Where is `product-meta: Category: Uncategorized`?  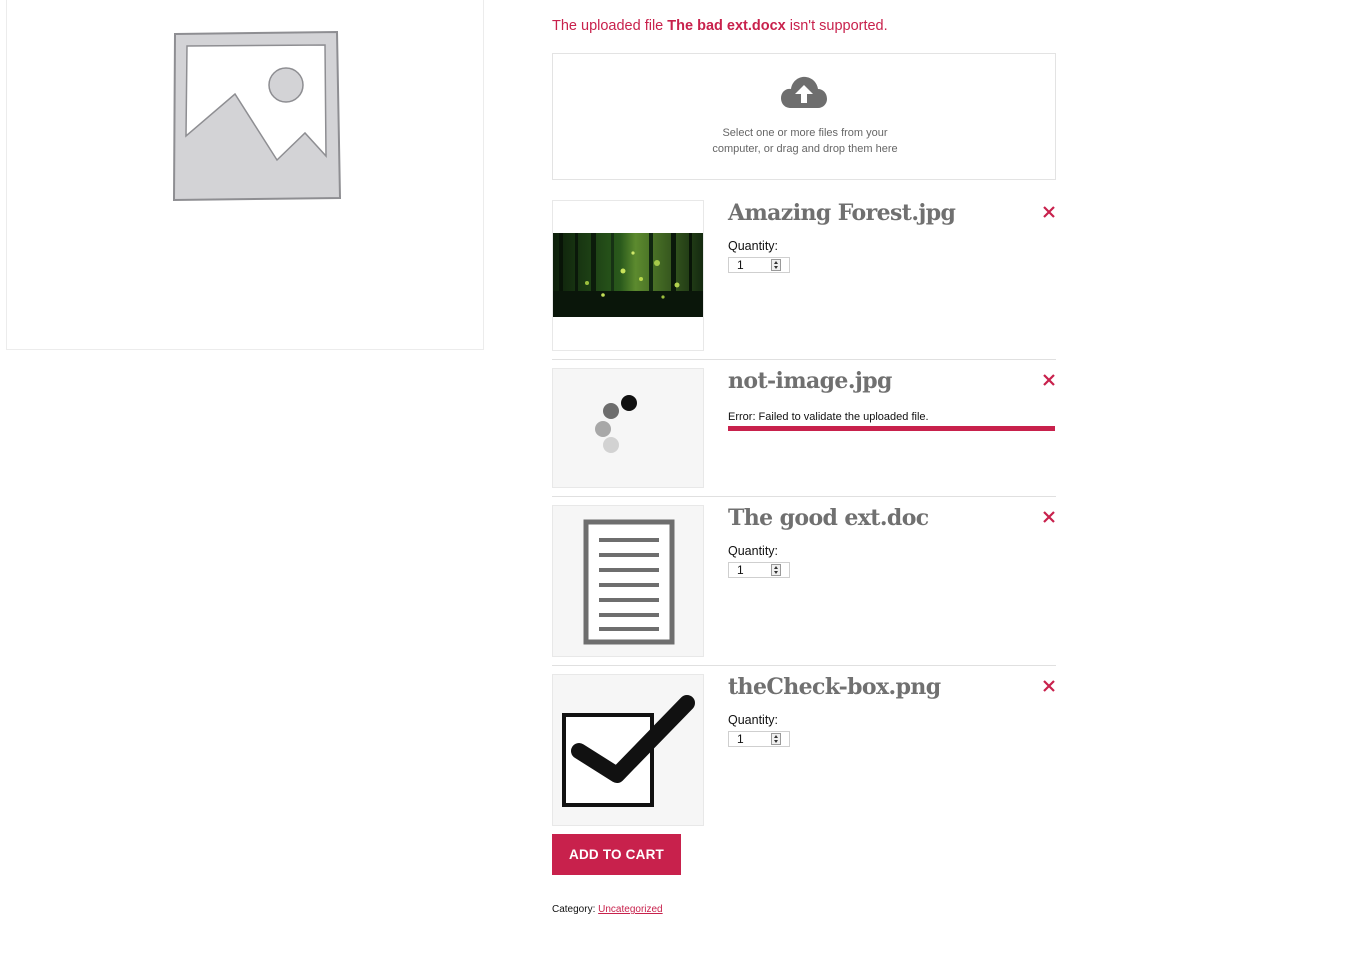
product-meta: Category: Uncategorized is located at coordinates (607, 909).